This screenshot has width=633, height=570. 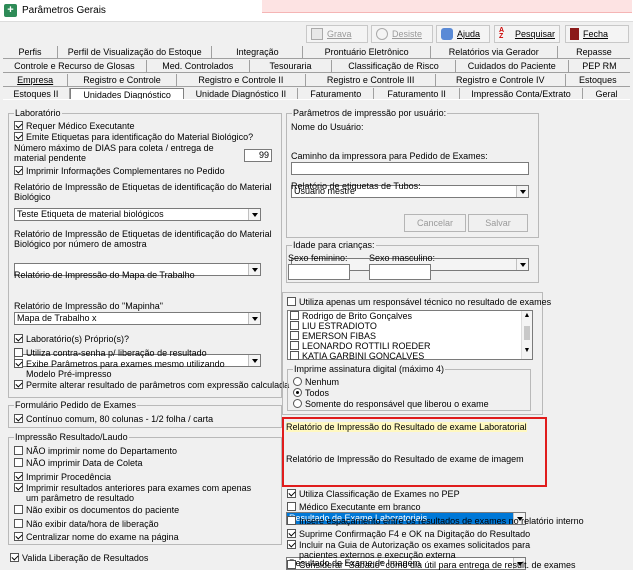 What do you see at coordinates (400, 272) in the screenshot?
I see `sexo-masculino-input` at bounding box center [400, 272].